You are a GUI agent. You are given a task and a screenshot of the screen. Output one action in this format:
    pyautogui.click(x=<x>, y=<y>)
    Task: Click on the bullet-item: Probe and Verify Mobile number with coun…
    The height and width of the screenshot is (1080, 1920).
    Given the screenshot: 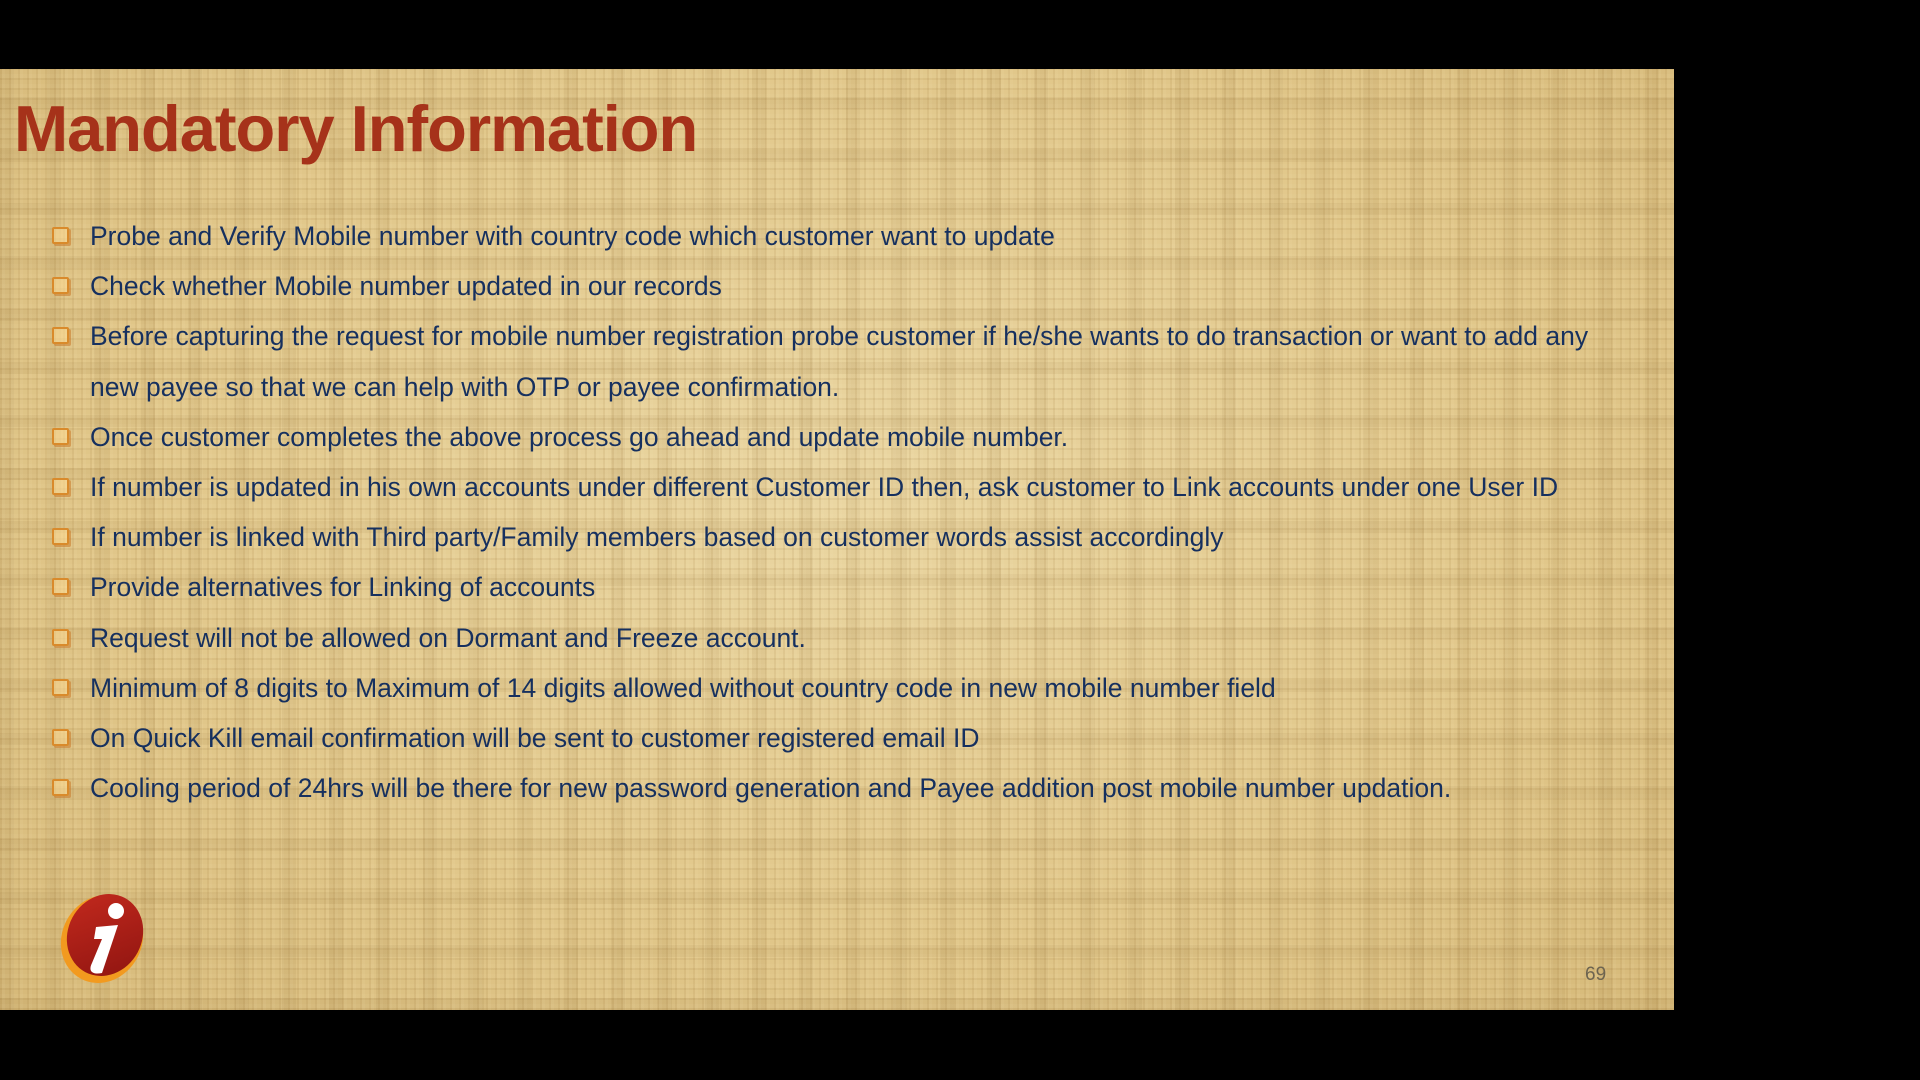 What is the action you would take?
    pyautogui.click(x=840, y=236)
    